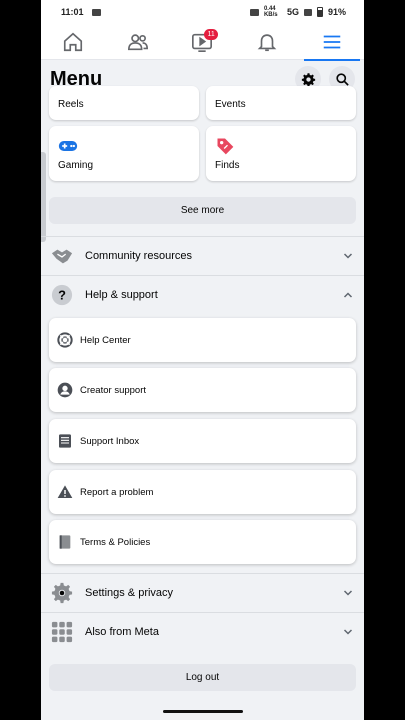 This screenshot has height=720, width=405. I want to click on section-settings-privacy: Settings & privacy, so click(202, 593).